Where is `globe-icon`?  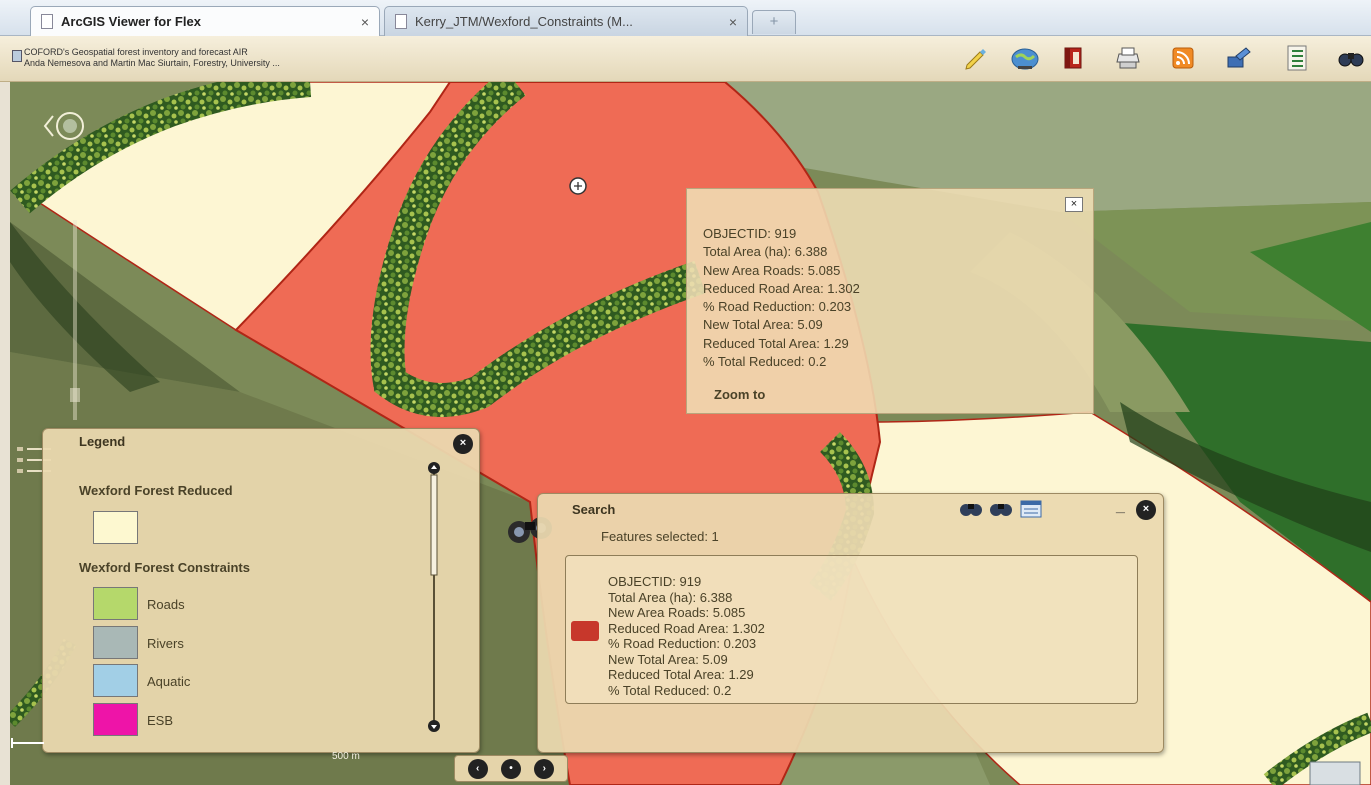 globe-icon is located at coordinates (1025, 58).